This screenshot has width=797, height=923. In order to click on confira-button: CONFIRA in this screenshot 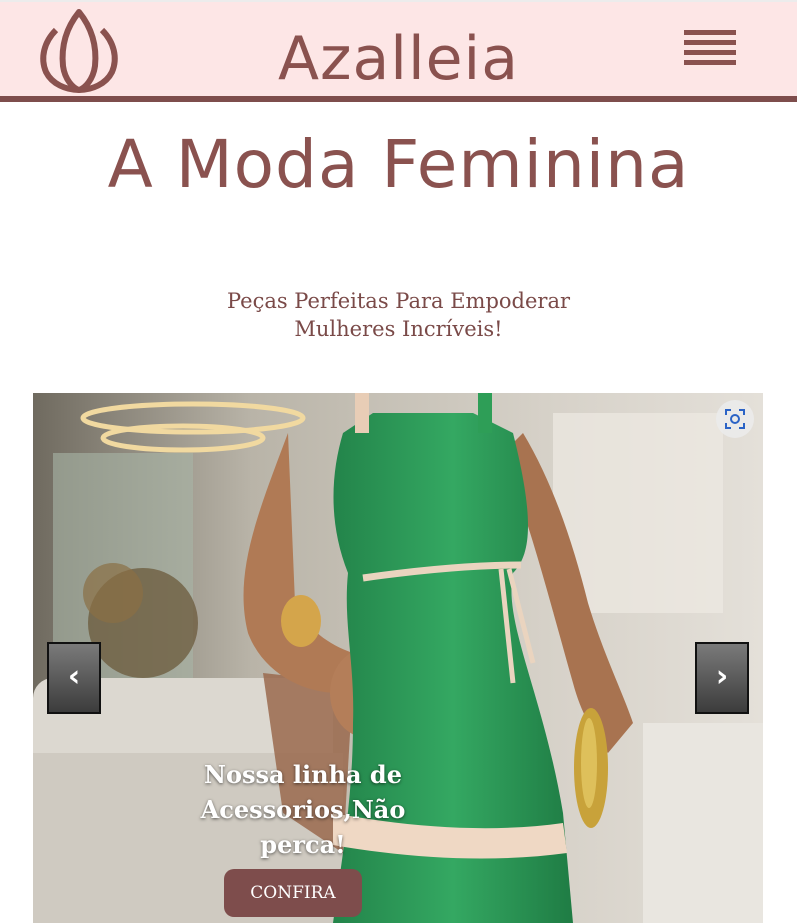, I will do `click(293, 893)`.